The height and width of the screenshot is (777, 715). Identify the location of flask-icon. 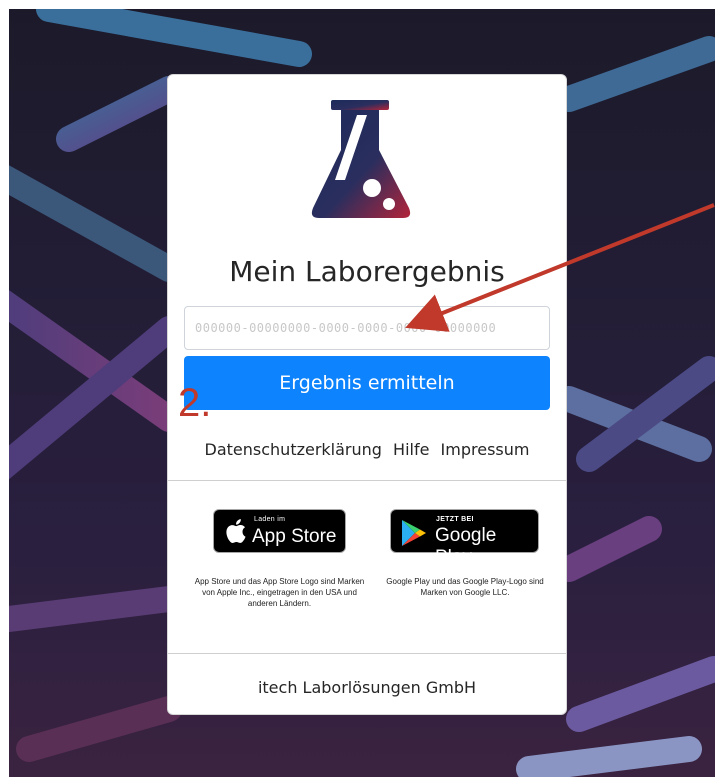
(361, 161).